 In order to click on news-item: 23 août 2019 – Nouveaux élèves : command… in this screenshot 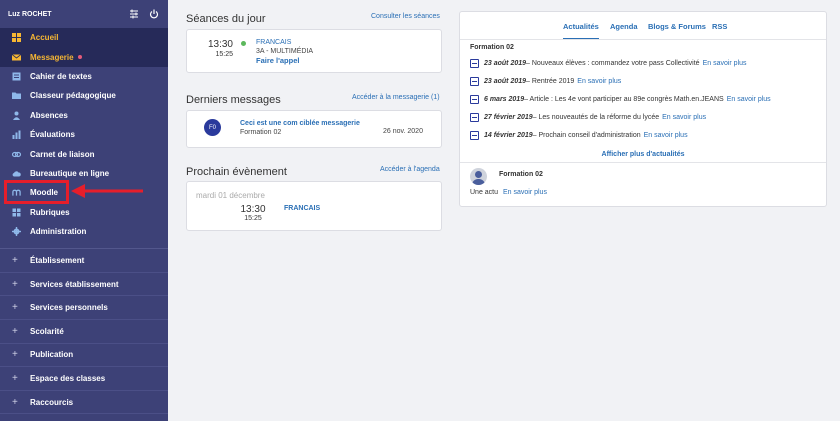, I will do `click(608, 63)`.